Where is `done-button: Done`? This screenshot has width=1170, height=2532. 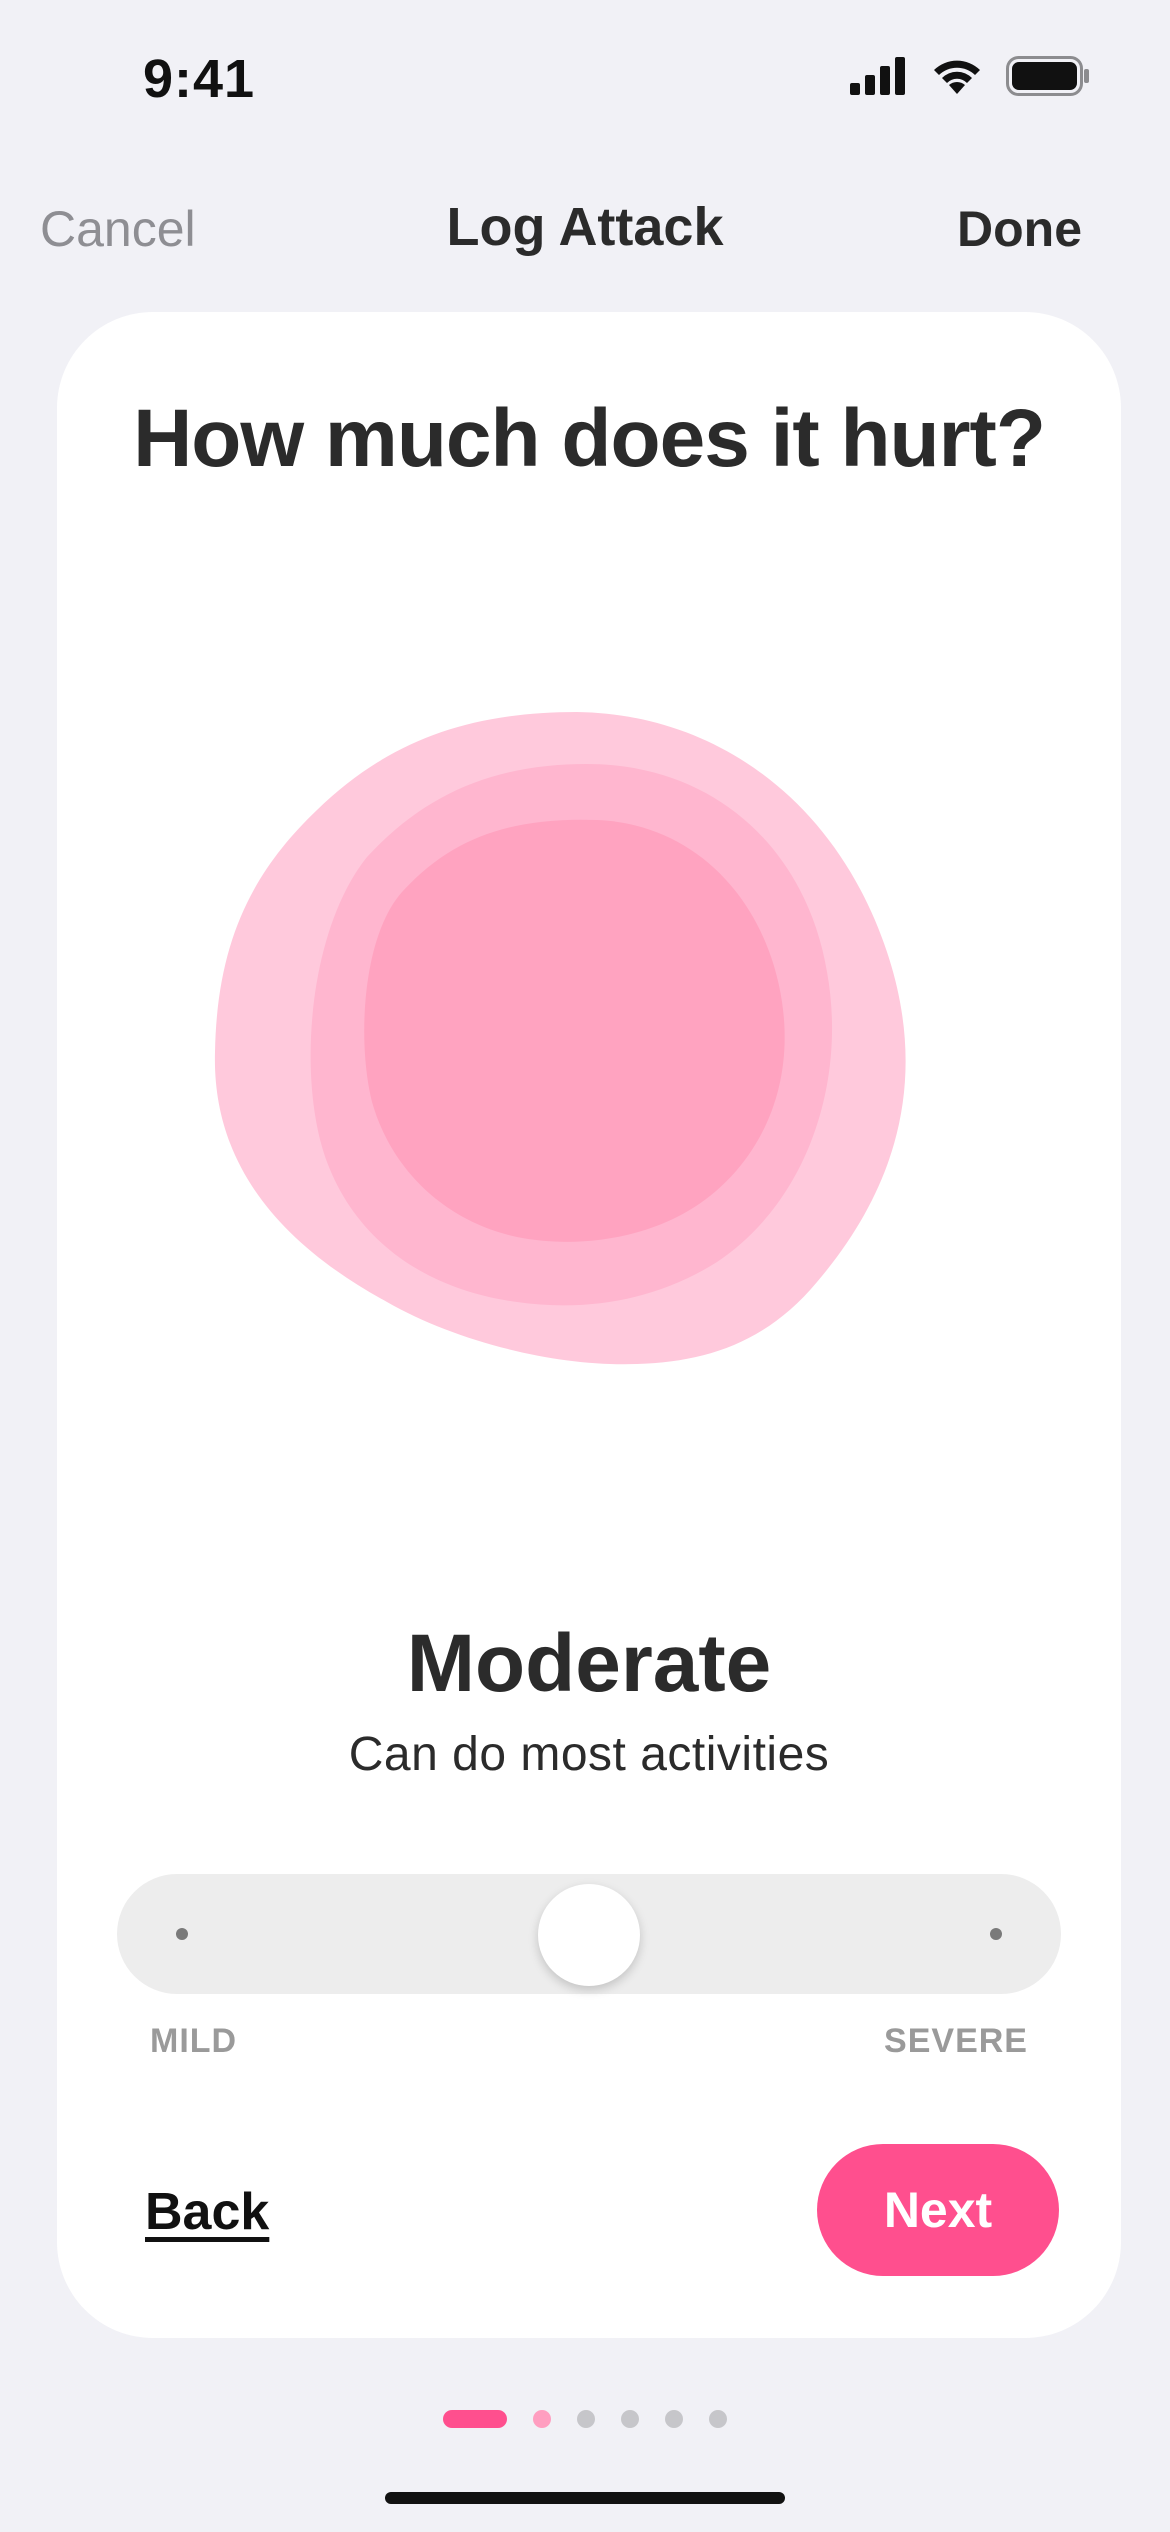 done-button: Done is located at coordinates (1019, 229).